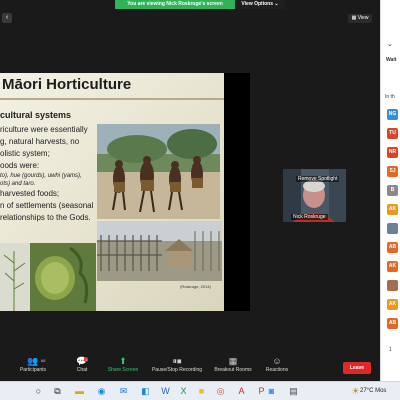 The height and width of the screenshot is (400, 400). I want to click on app-icon: ▤, so click(293, 391).